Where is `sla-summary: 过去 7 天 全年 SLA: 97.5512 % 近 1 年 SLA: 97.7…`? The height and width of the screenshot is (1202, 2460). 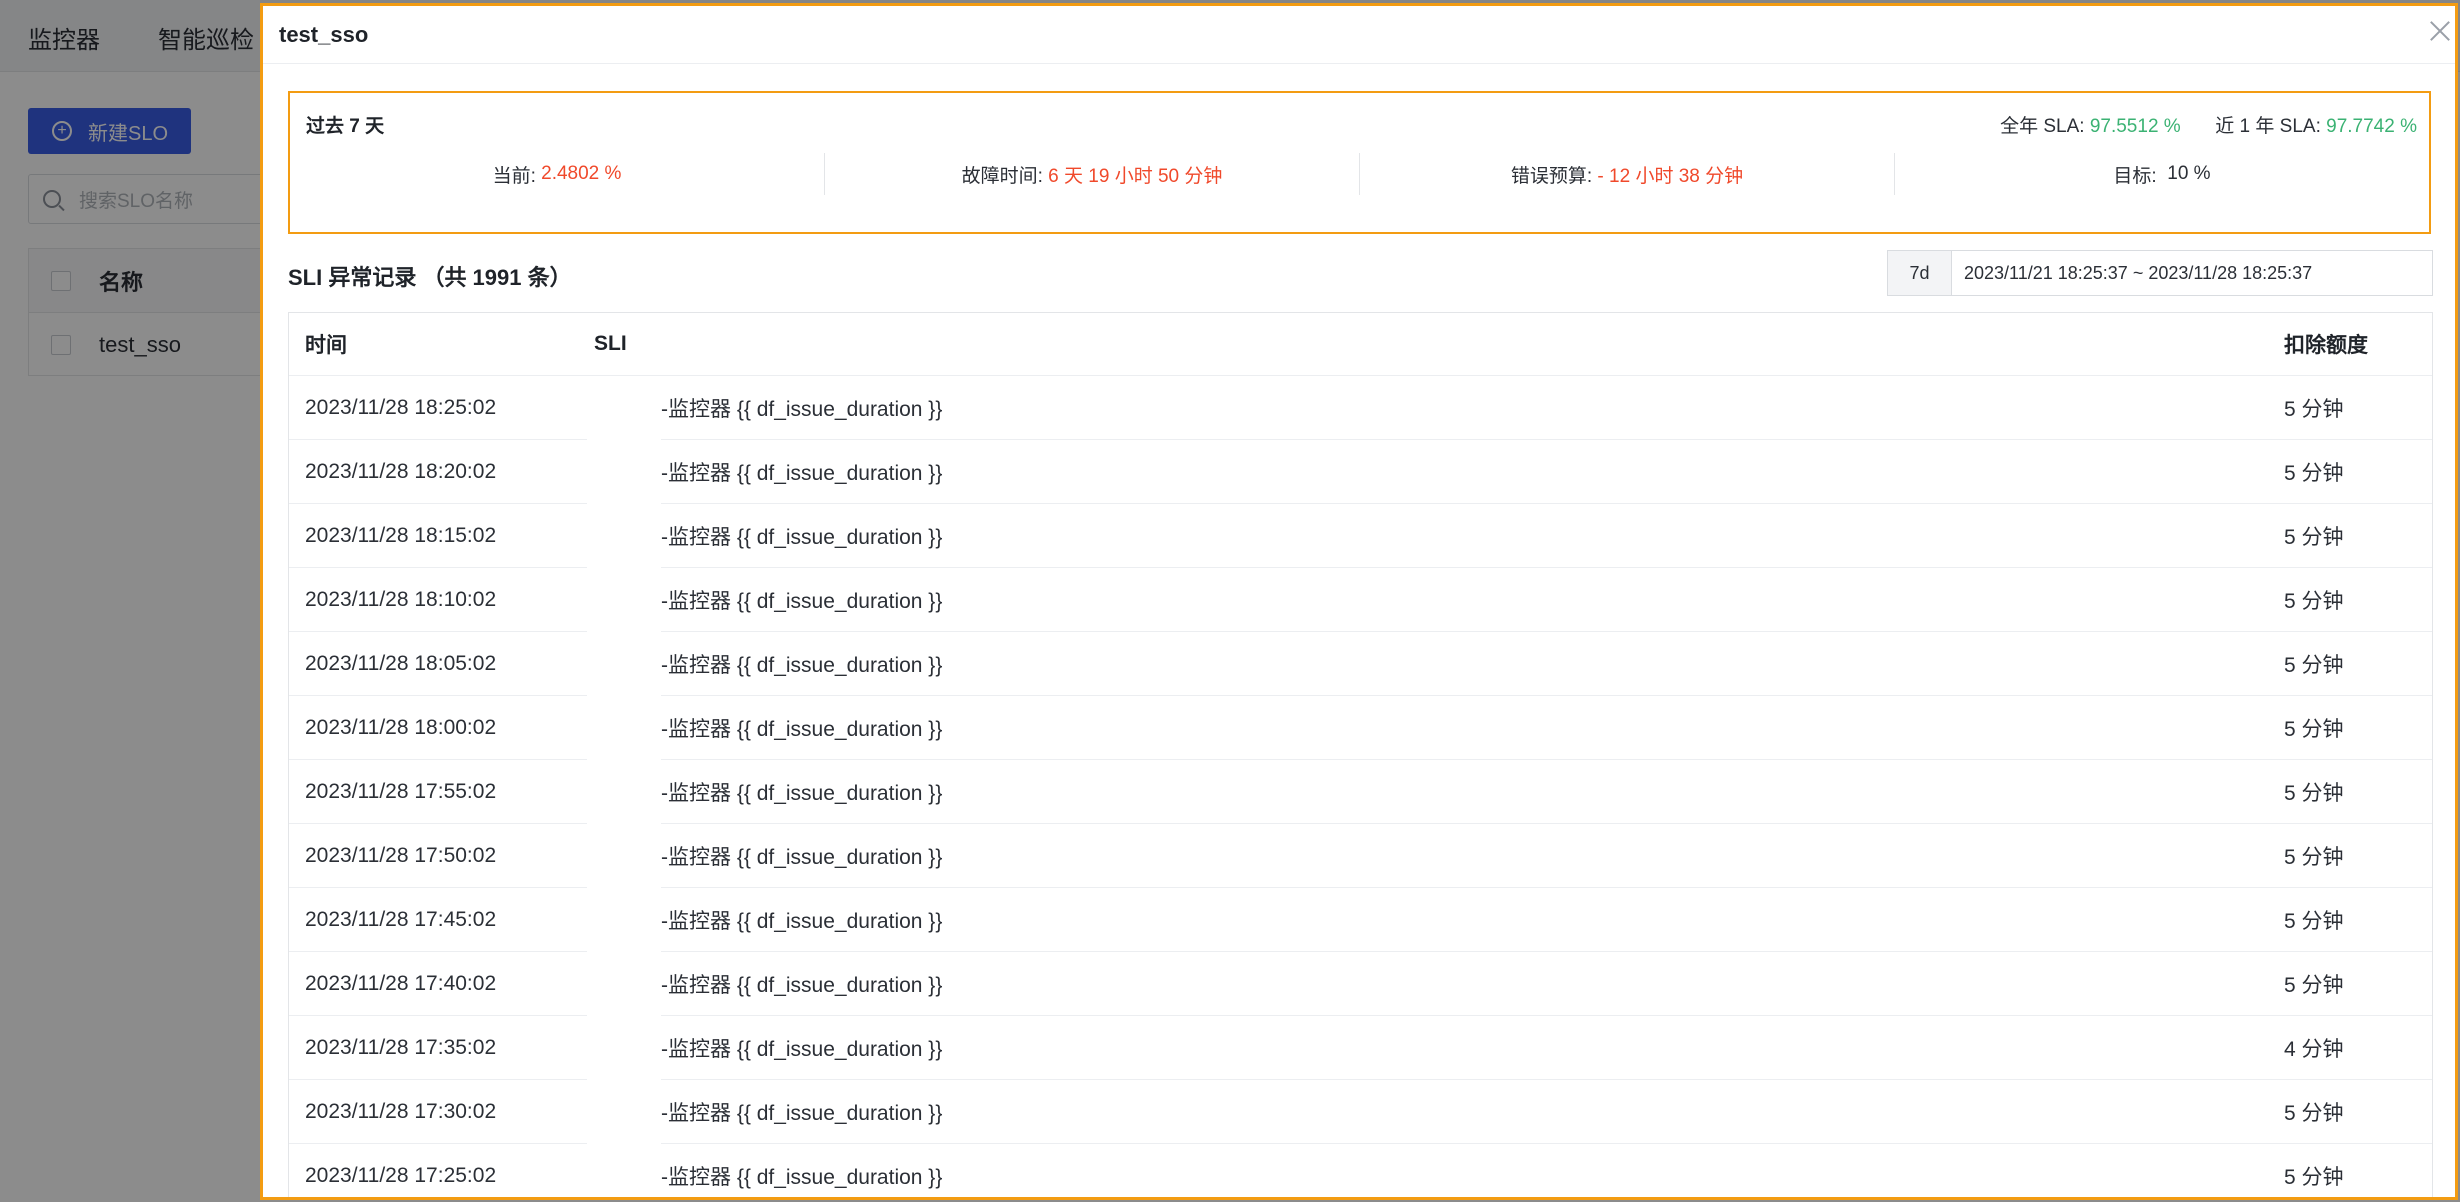
sla-summary: 过去 7 天 全年 SLA: 97.5512 % 近 1 年 SLA: 97.7… is located at coordinates (1359, 162).